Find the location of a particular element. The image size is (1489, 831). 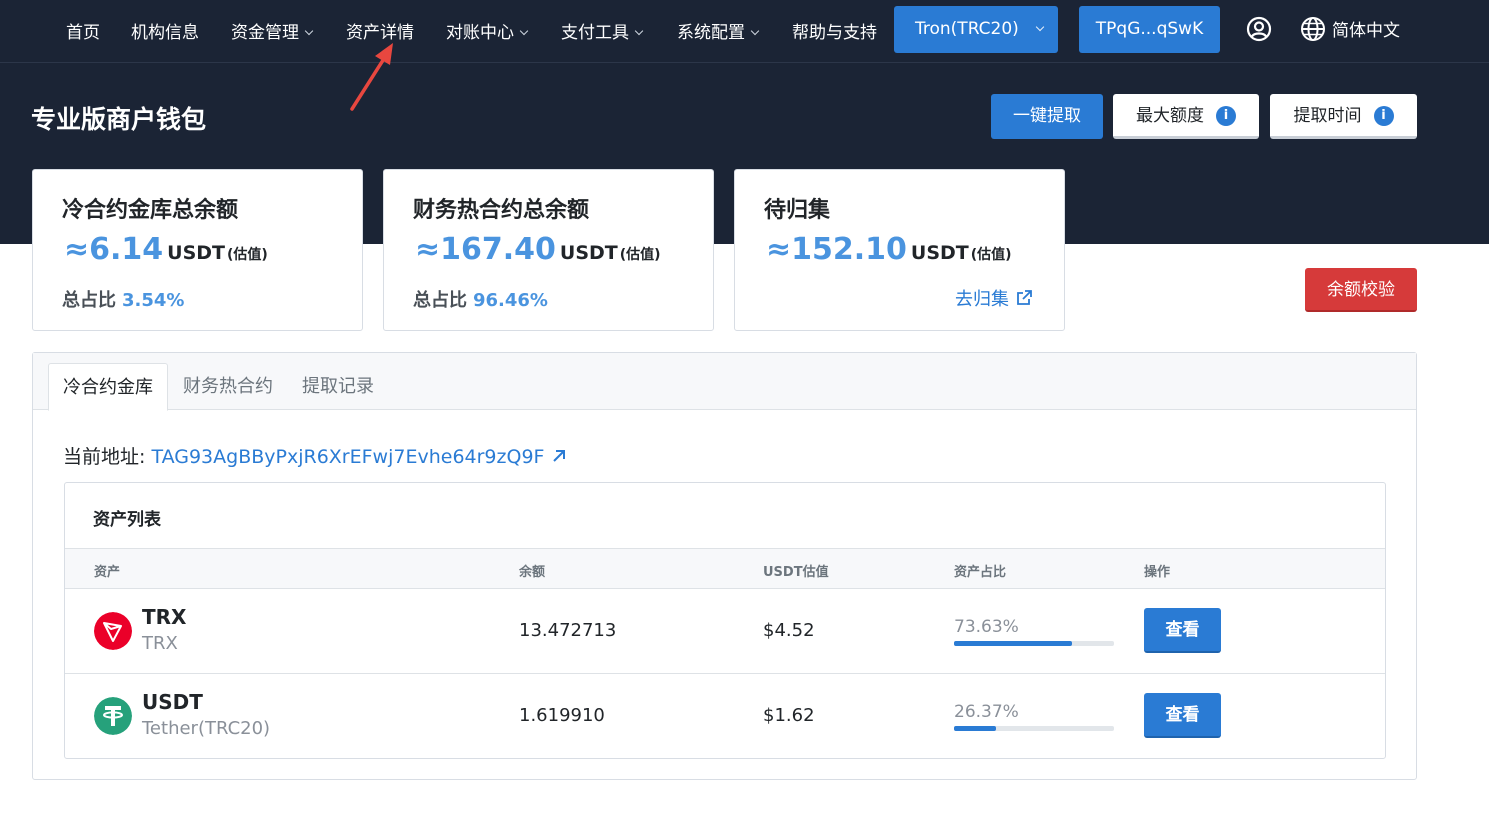

card-ratio: 总占比 96.46% is located at coordinates (480, 299).